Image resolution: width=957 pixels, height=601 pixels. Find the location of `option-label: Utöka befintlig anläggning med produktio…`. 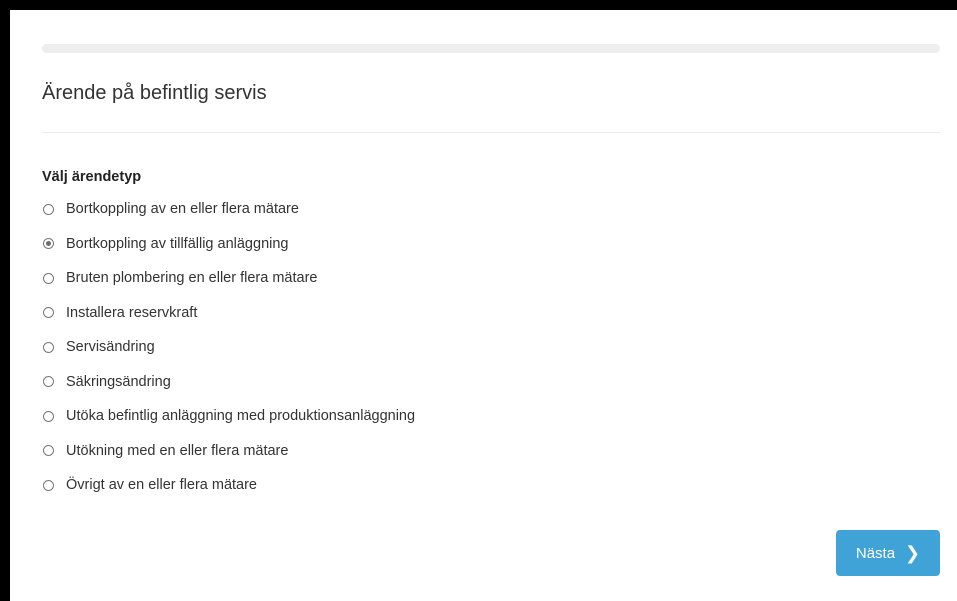

option-label: Utöka befintlig anläggning med produktio… is located at coordinates (241, 416).